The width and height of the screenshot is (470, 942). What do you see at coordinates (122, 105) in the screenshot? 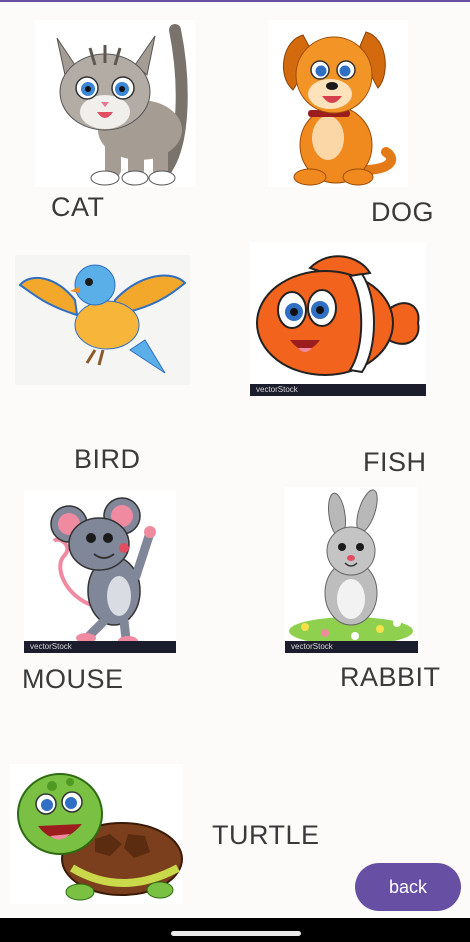
I see `cat-illustration` at bounding box center [122, 105].